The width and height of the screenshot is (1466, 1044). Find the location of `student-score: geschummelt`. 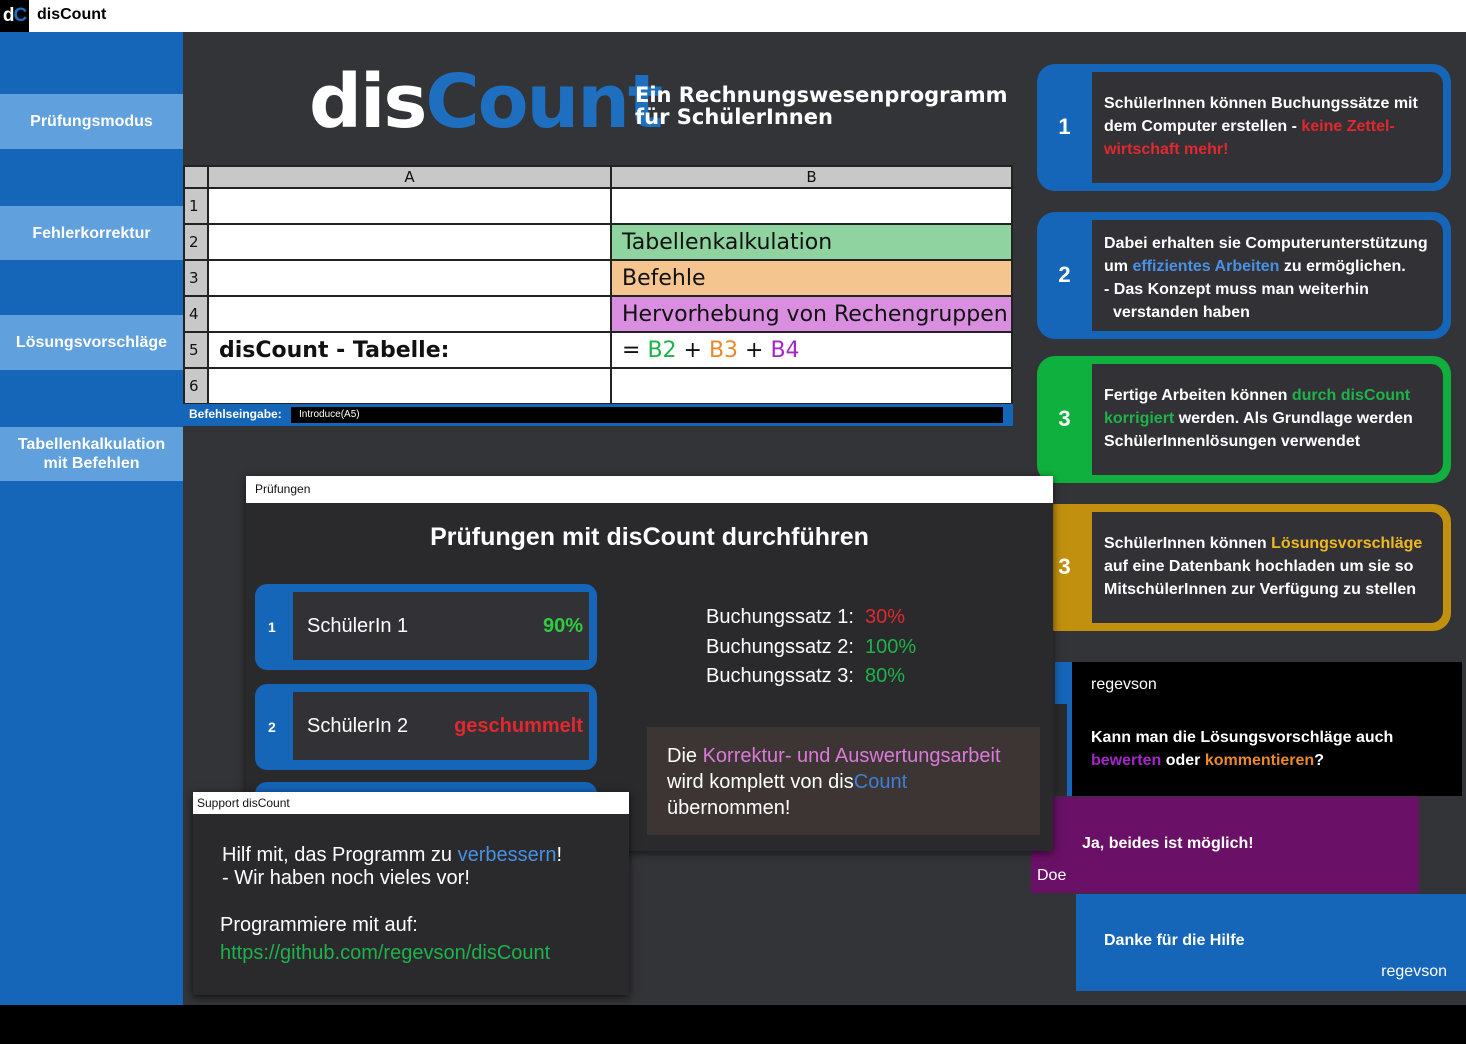

student-score: geschummelt is located at coordinates (518, 726).